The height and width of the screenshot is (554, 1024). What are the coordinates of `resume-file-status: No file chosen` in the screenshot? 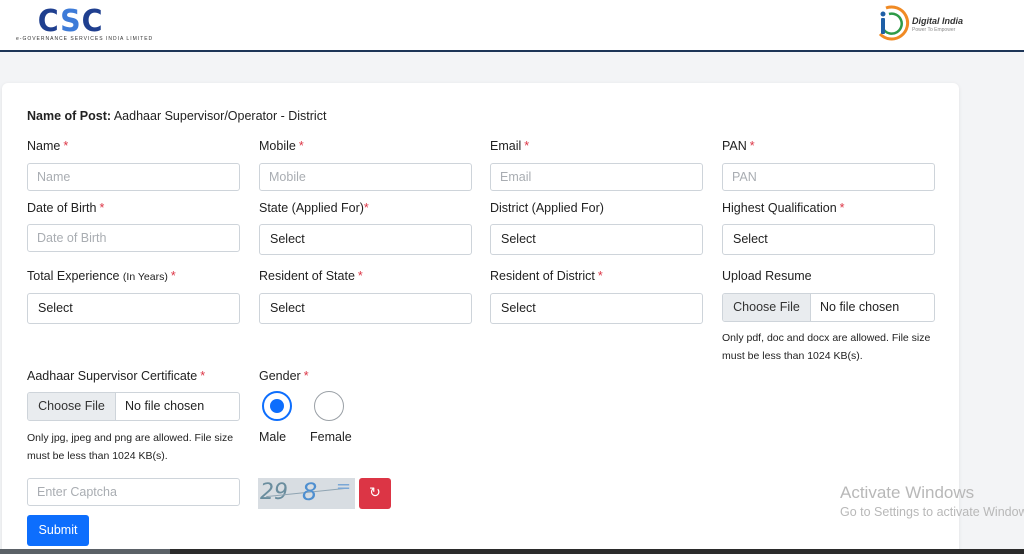 It's located at (860, 307).